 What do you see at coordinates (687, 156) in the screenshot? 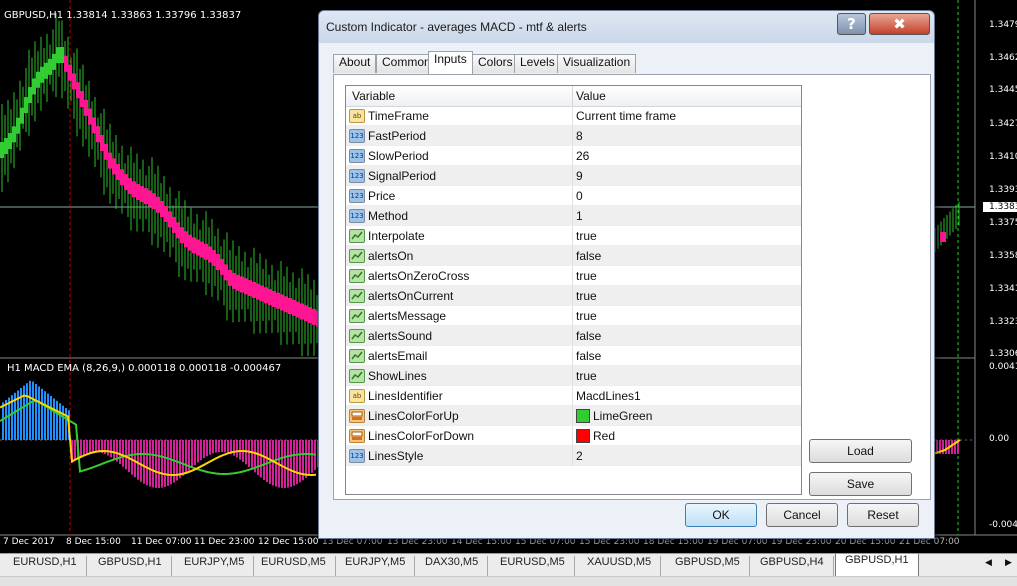
I see `input-value-cell: 26` at bounding box center [687, 156].